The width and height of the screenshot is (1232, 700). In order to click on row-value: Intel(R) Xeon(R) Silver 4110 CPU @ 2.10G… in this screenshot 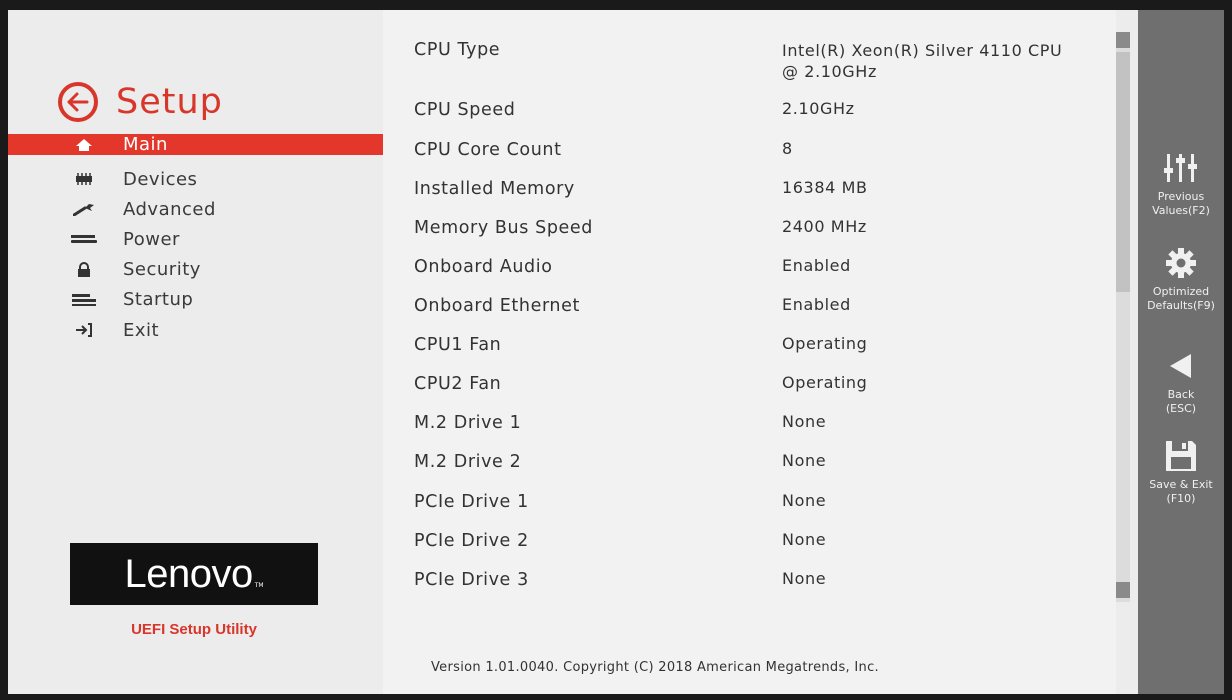, I will do `click(922, 61)`.